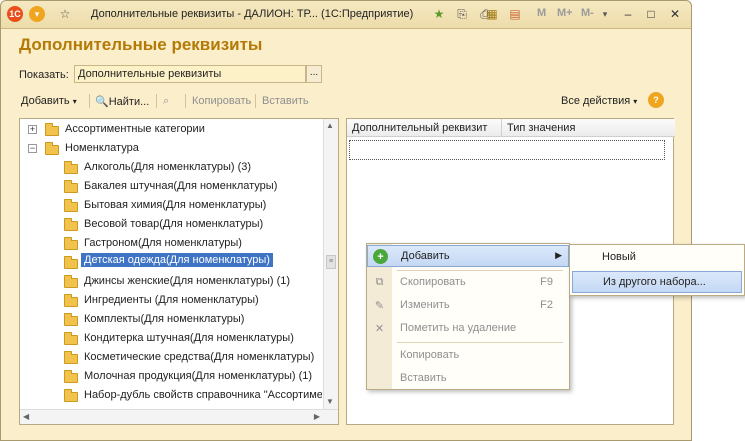 The width and height of the screenshot is (745, 441). Describe the element at coordinates (32, 148) in the screenshot. I see `collapse-icon: −` at that location.